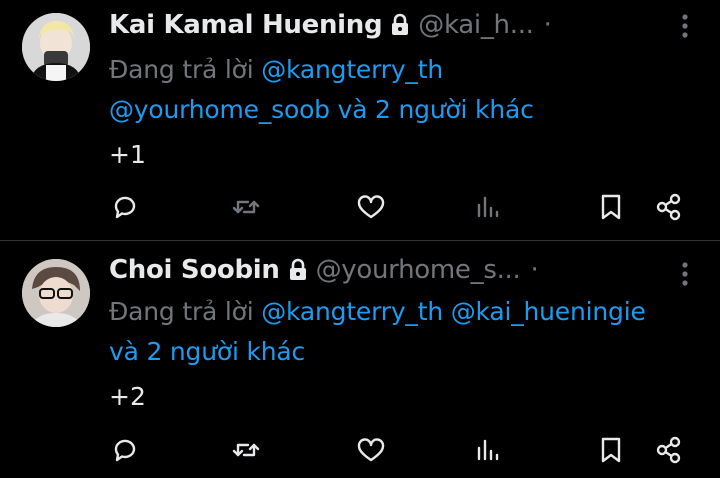 Image resolution: width=720 pixels, height=478 pixels. I want to click on tweet-header: Kai Kamal Huening @kai_h... ·, so click(330, 25).